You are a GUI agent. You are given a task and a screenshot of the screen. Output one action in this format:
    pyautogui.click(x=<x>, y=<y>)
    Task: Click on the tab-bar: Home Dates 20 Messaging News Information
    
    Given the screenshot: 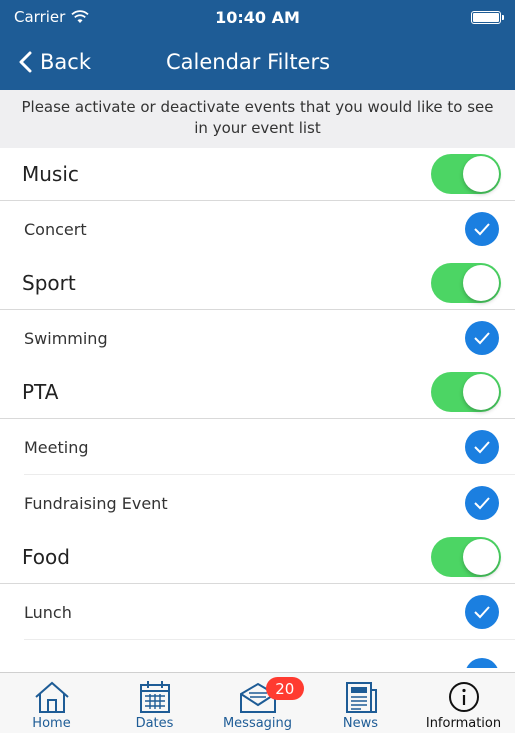 What is the action you would take?
    pyautogui.click(x=257, y=702)
    